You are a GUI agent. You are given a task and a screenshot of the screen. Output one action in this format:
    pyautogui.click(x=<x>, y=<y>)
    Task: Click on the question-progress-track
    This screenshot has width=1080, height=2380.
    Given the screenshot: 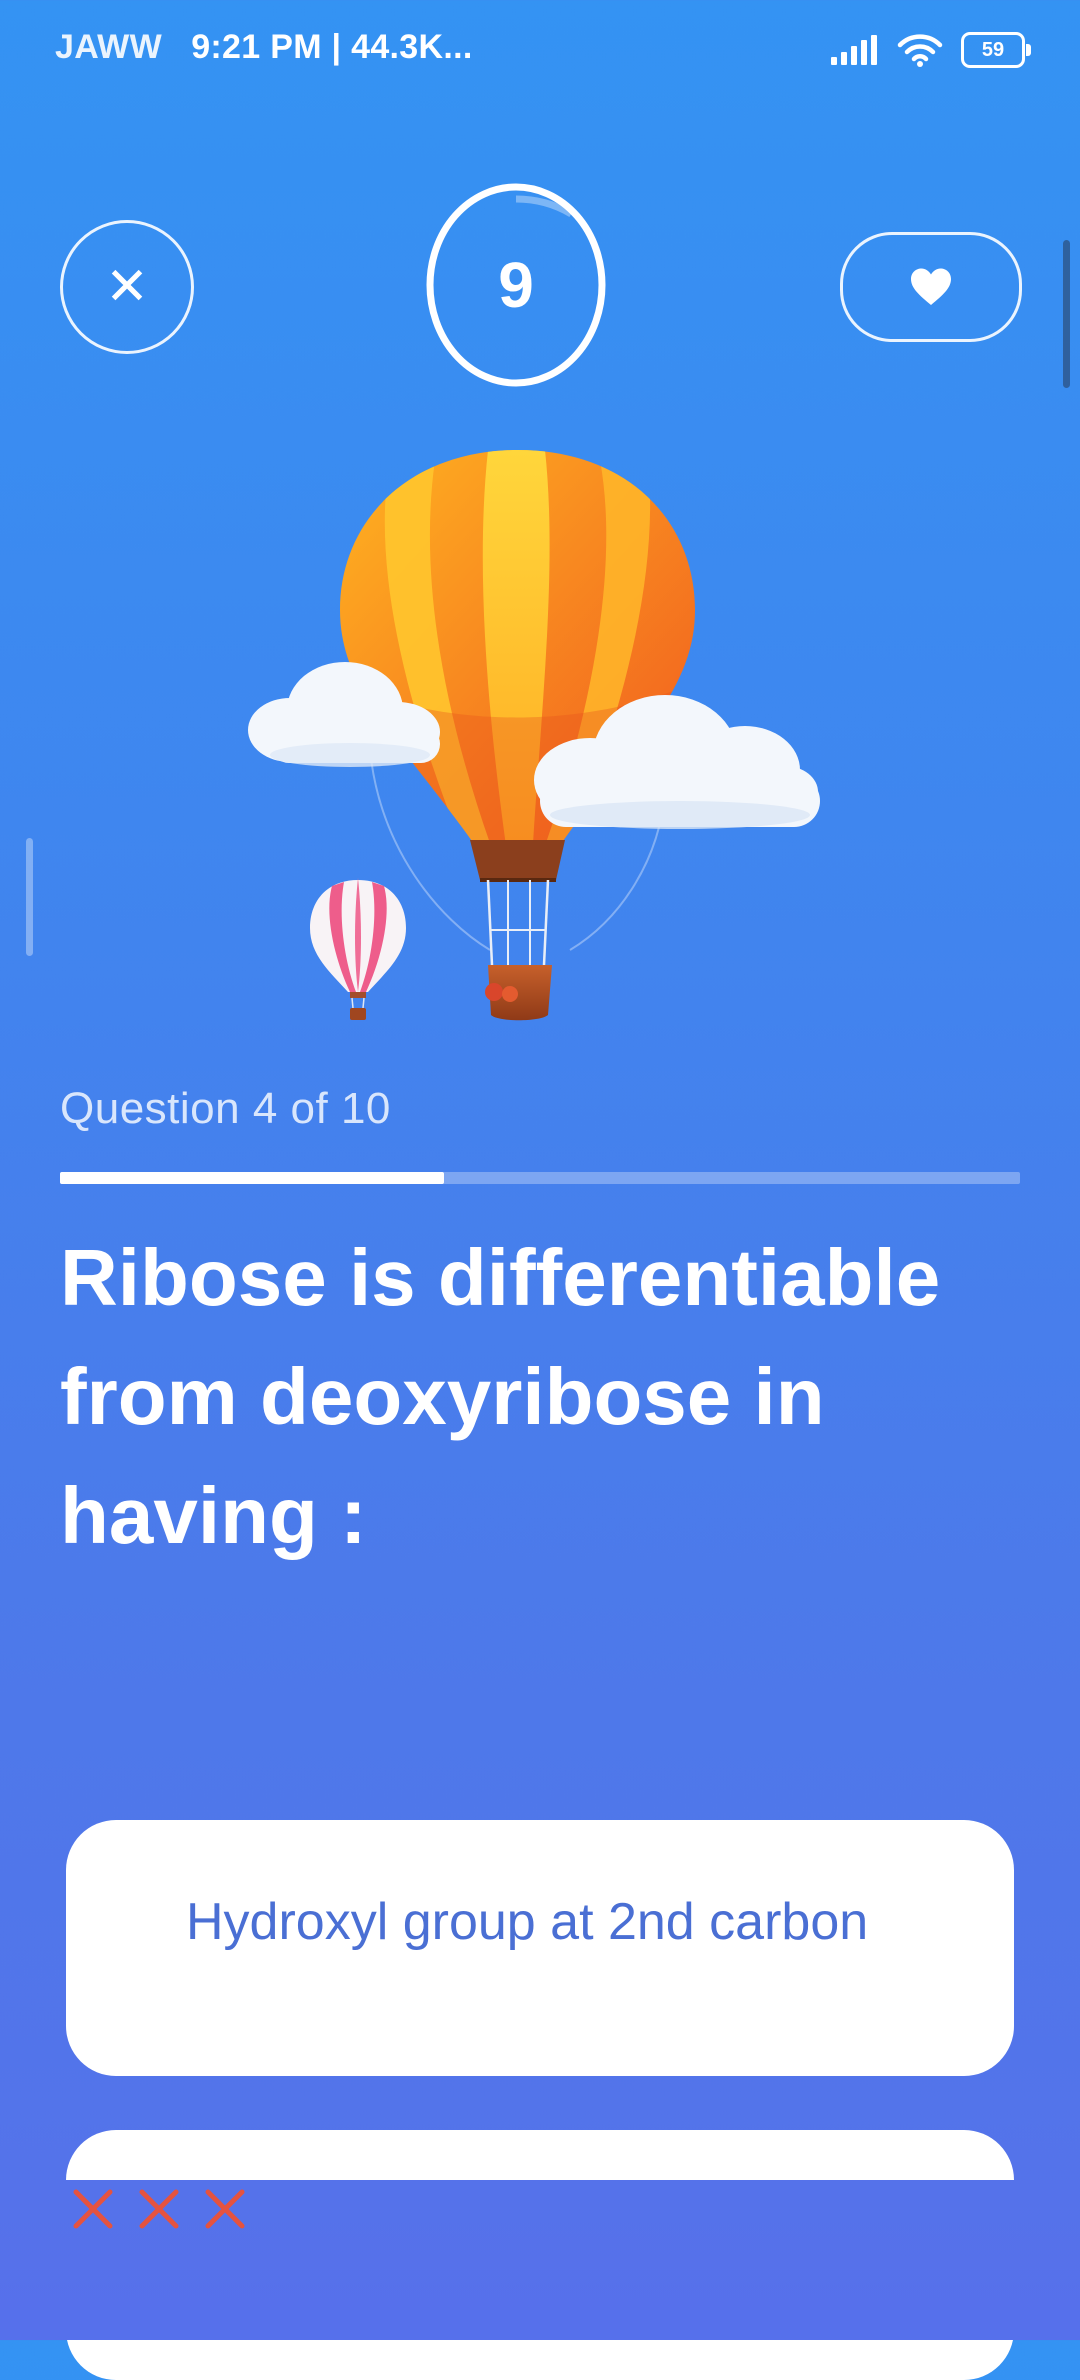 What is the action you would take?
    pyautogui.click(x=540, y=1178)
    